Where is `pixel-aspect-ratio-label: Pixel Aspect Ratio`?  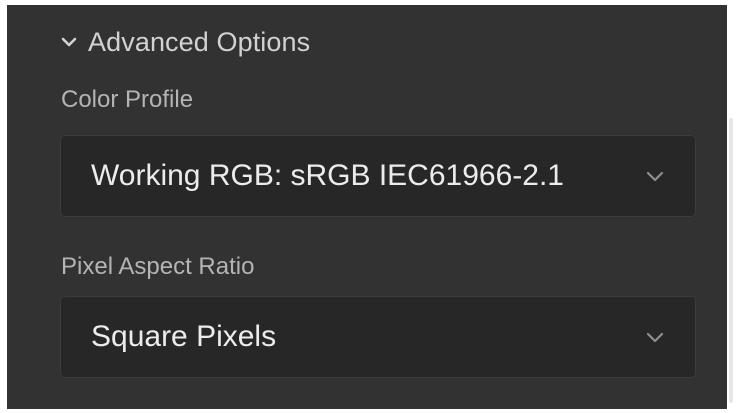
pixel-aspect-ratio-label: Pixel Aspect Ratio is located at coordinates (158, 266).